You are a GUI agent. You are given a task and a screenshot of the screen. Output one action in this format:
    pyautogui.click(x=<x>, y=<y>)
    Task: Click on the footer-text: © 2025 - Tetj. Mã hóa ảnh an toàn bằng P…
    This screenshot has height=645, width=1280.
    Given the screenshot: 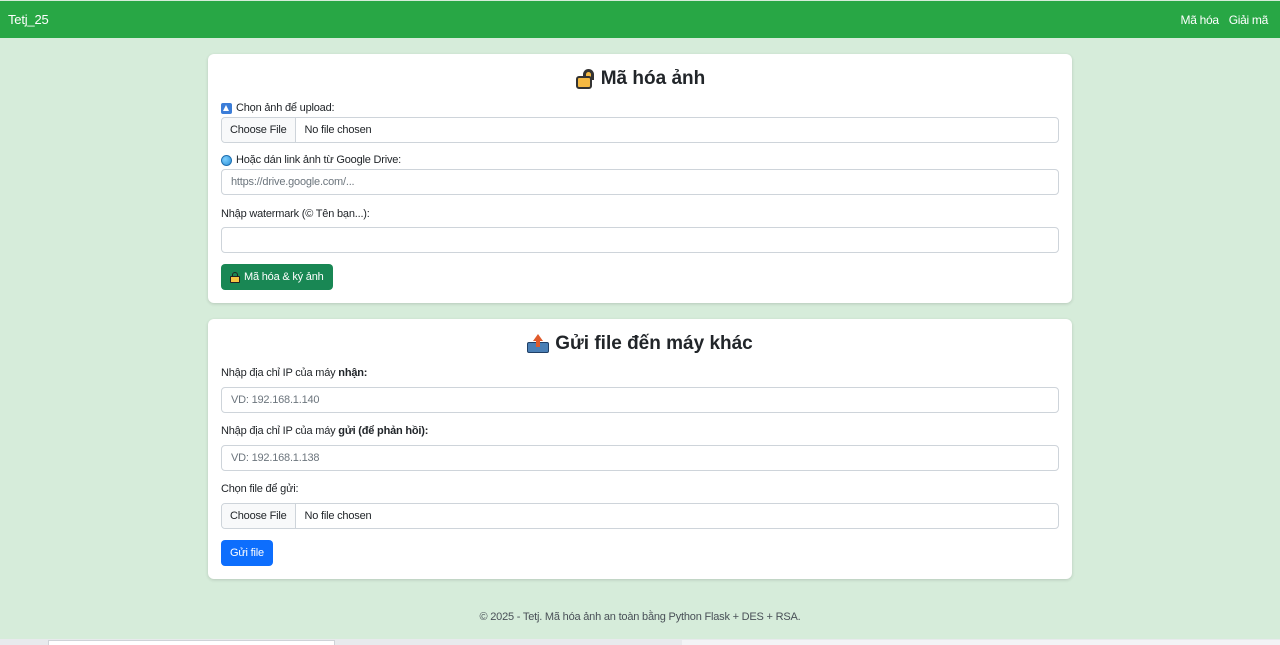 What is the action you would take?
    pyautogui.click(x=640, y=617)
    